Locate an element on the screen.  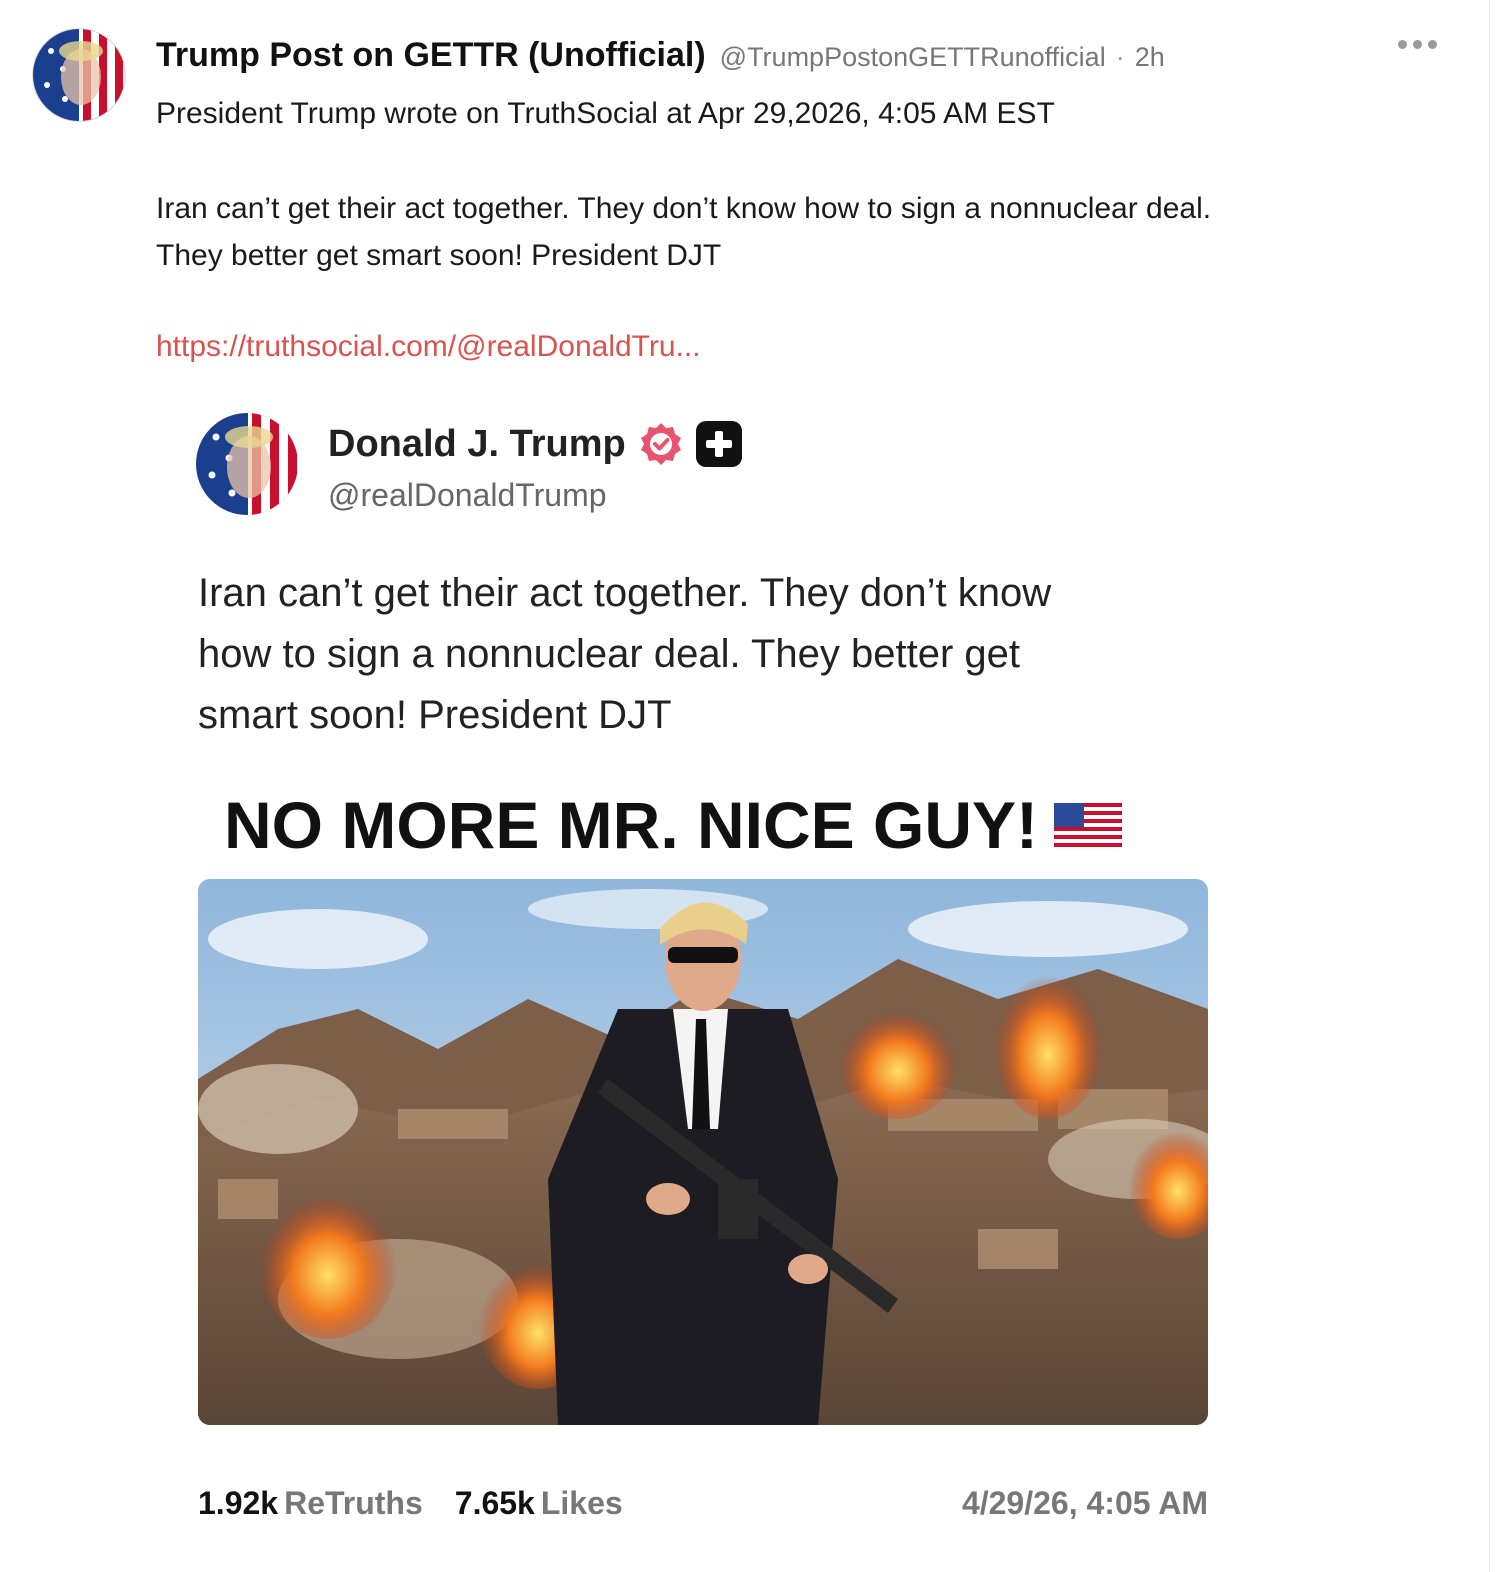
divider is located at coordinates (1489, 786).